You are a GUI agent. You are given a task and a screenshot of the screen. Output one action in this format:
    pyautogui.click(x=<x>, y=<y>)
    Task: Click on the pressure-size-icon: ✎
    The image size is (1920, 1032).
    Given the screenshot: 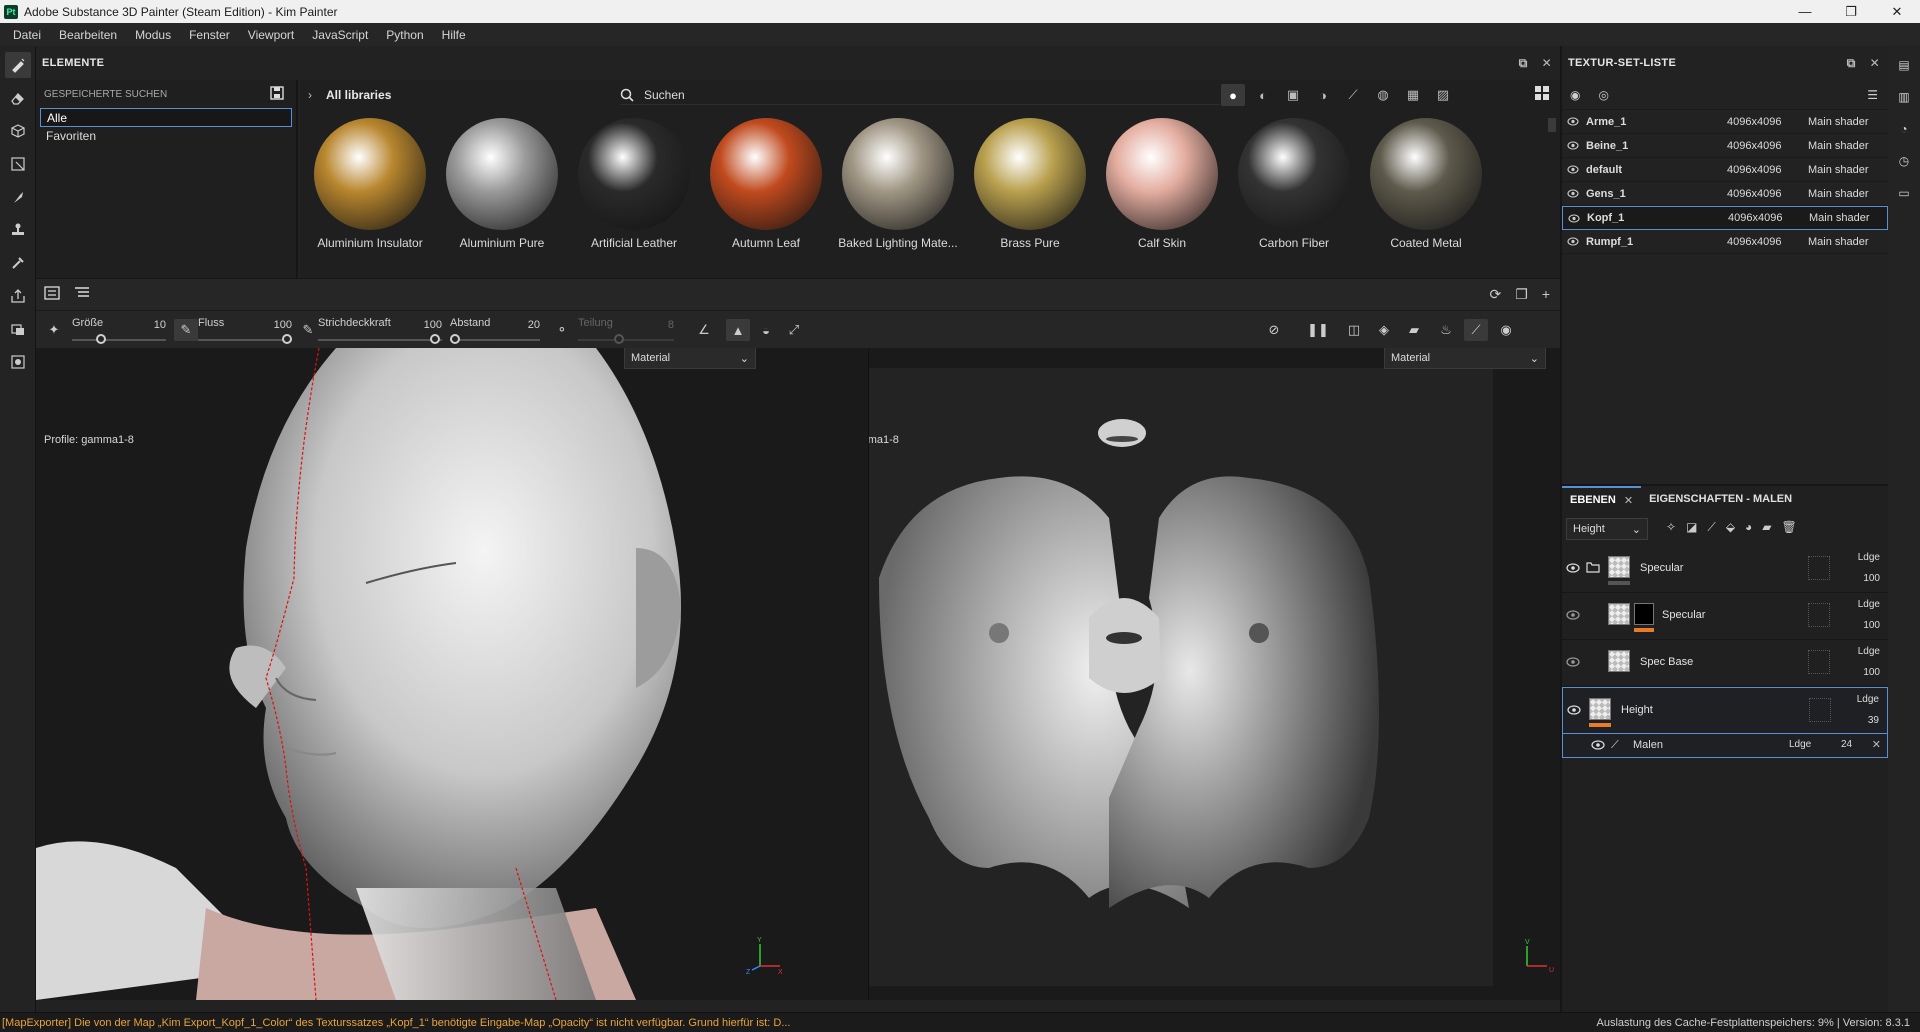 What is the action you would take?
    pyautogui.click(x=186, y=330)
    